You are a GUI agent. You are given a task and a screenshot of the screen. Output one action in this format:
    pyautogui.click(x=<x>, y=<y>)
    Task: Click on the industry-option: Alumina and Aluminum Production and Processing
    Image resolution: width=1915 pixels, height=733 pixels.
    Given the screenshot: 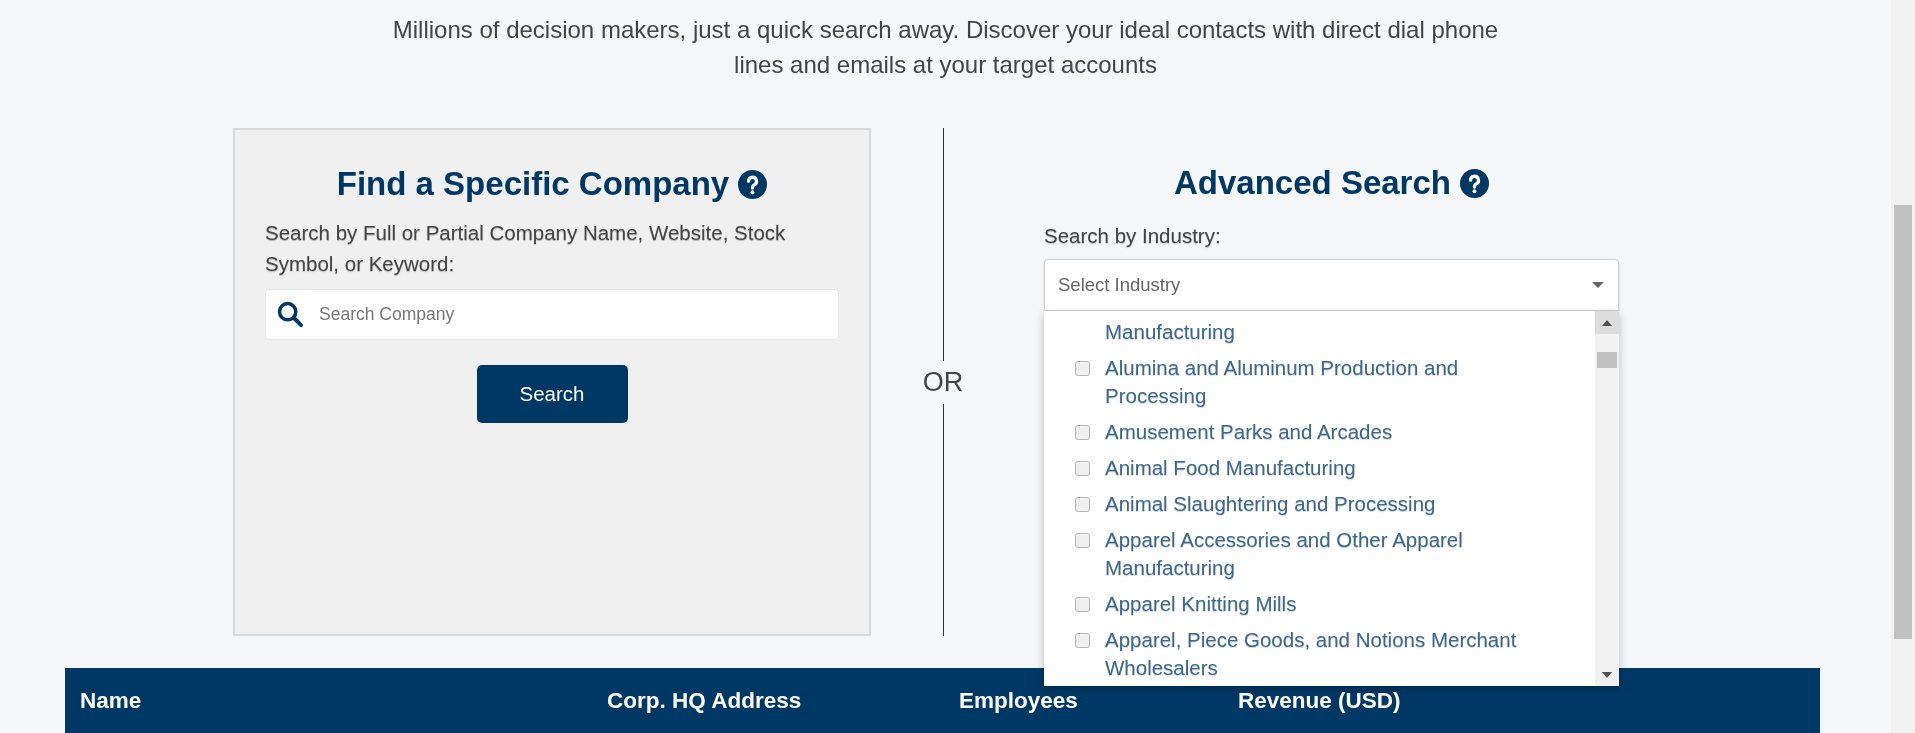 What is the action you would take?
    pyautogui.click(x=1327, y=382)
    